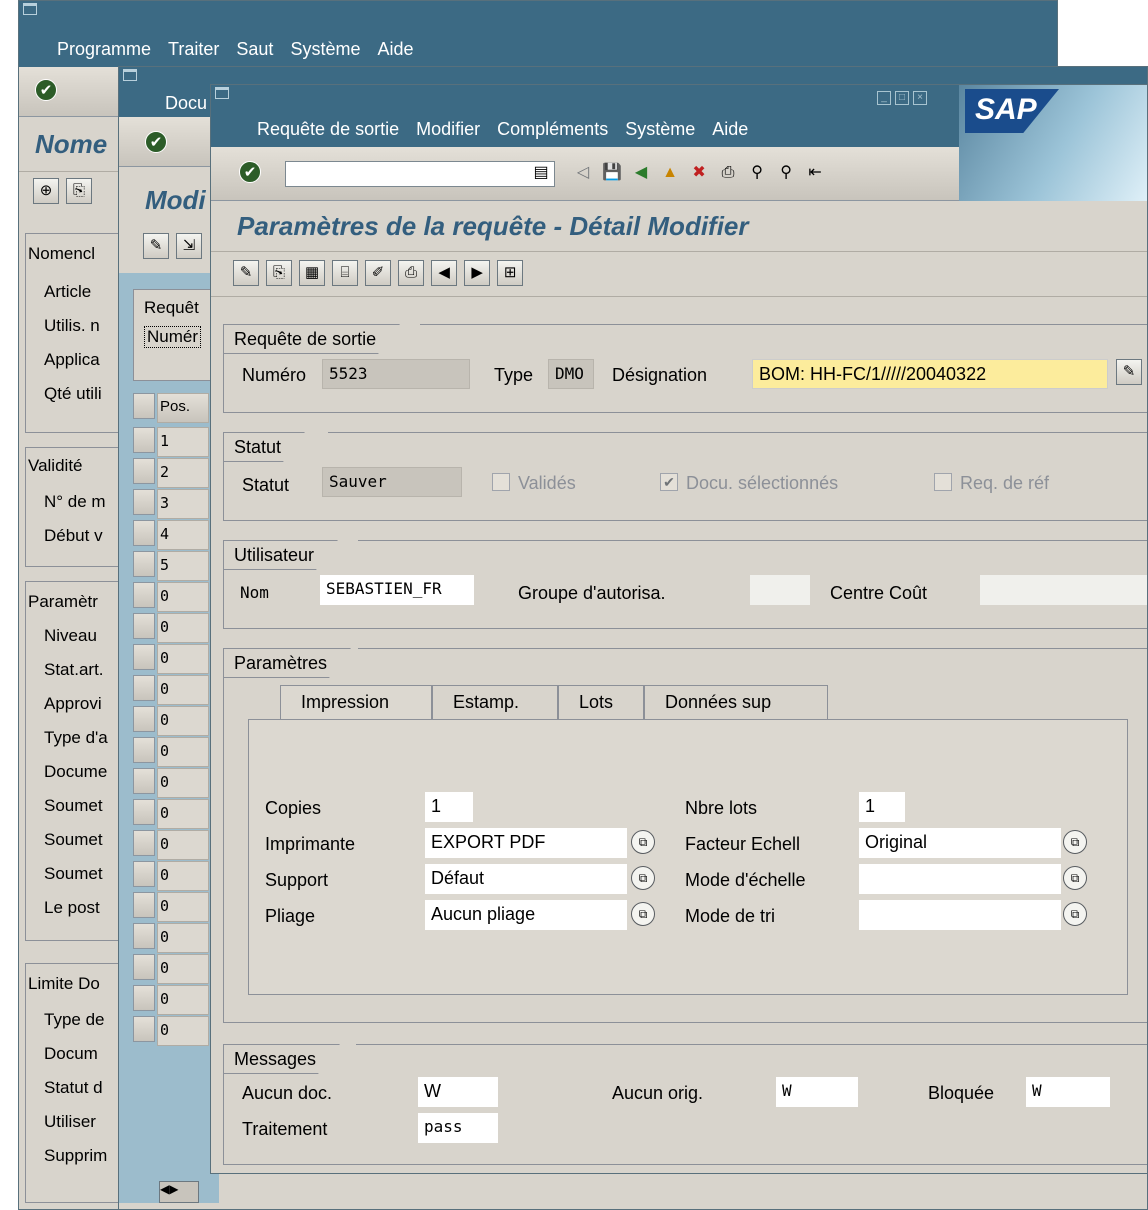 The image size is (1148, 1210). What do you see at coordinates (104, 49) in the screenshot?
I see `menu-programme: Programme` at bounding box center [104, 49].